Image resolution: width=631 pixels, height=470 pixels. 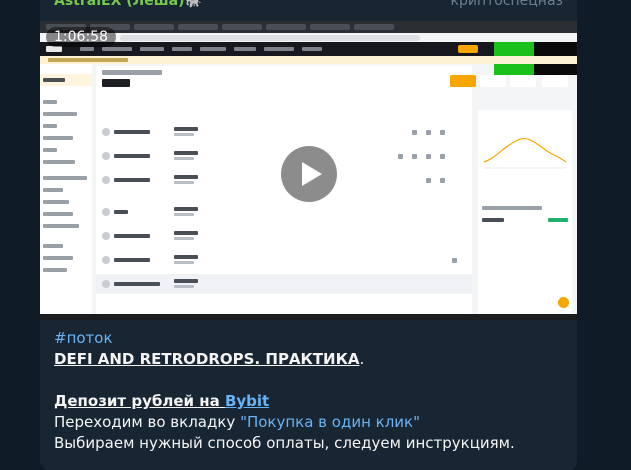 What do you see at coordinates (139, 401) in the screenshot?
I see `section-title: Депозит рублей на` at bounding box center [139, 401].